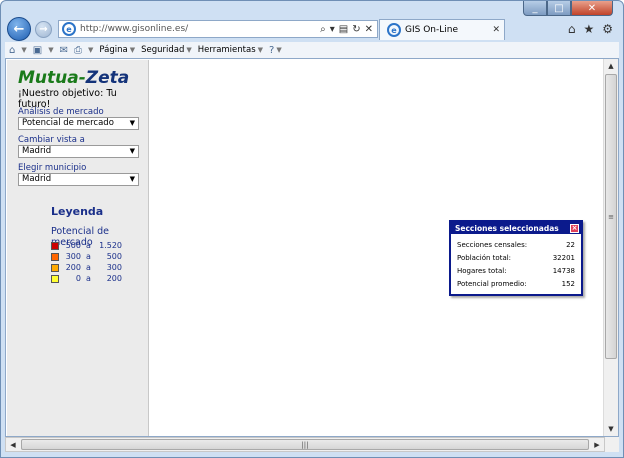  Describe the element at coordinates (78, 151) in the screenshot. I see `vista-select: Madrid ▼` at that location.